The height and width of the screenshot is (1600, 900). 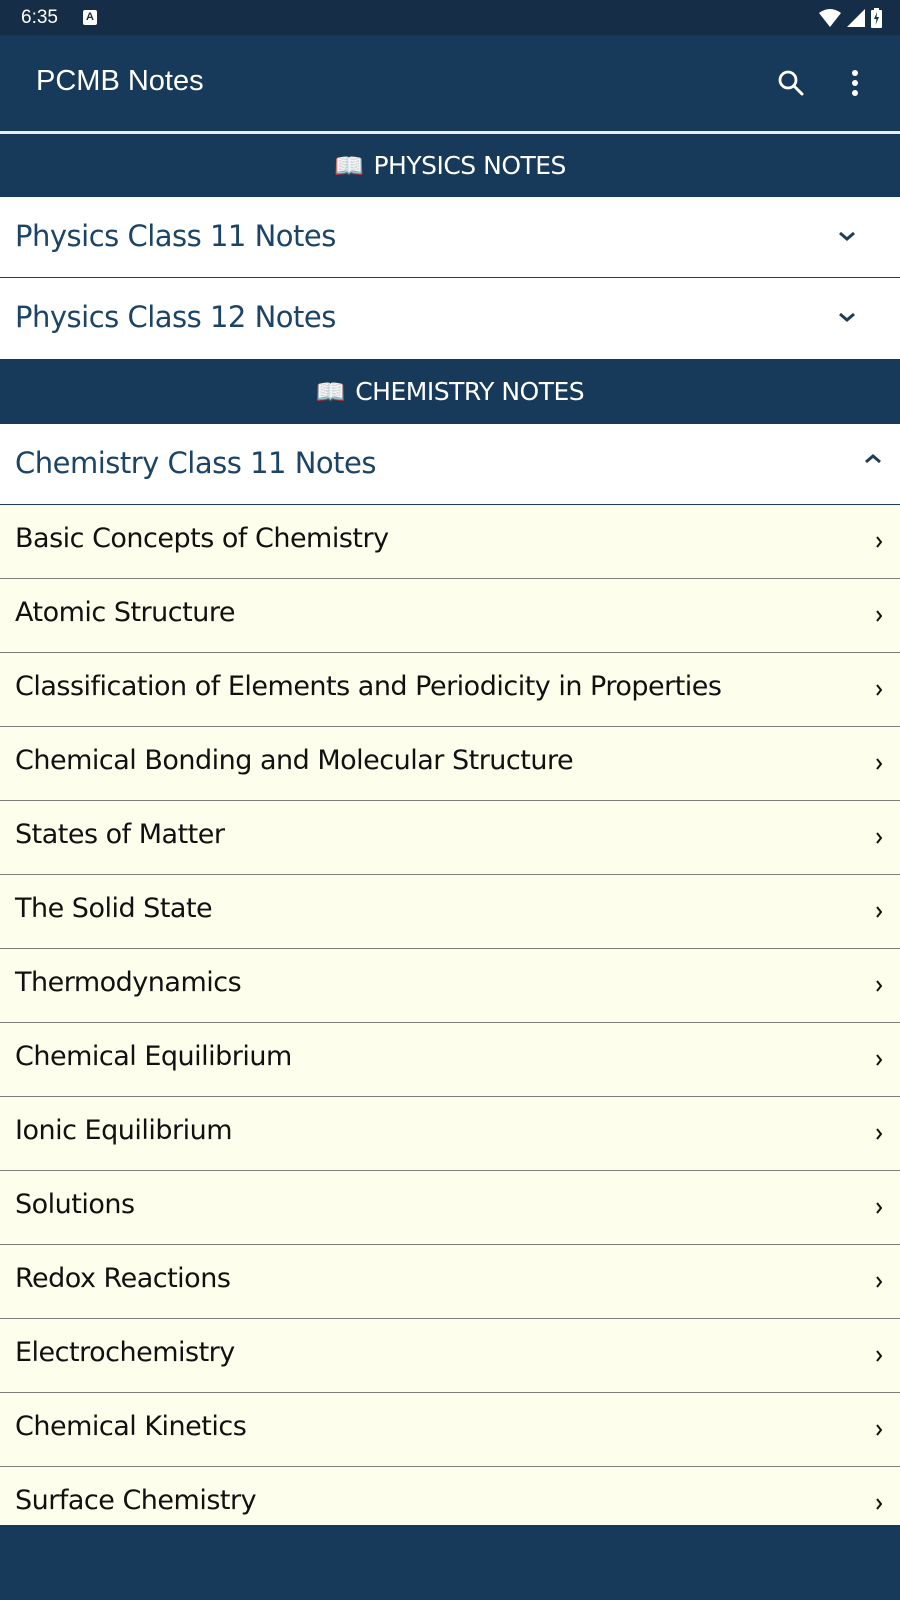 I want to click on wifi-icon, so click(x=830, y=18).